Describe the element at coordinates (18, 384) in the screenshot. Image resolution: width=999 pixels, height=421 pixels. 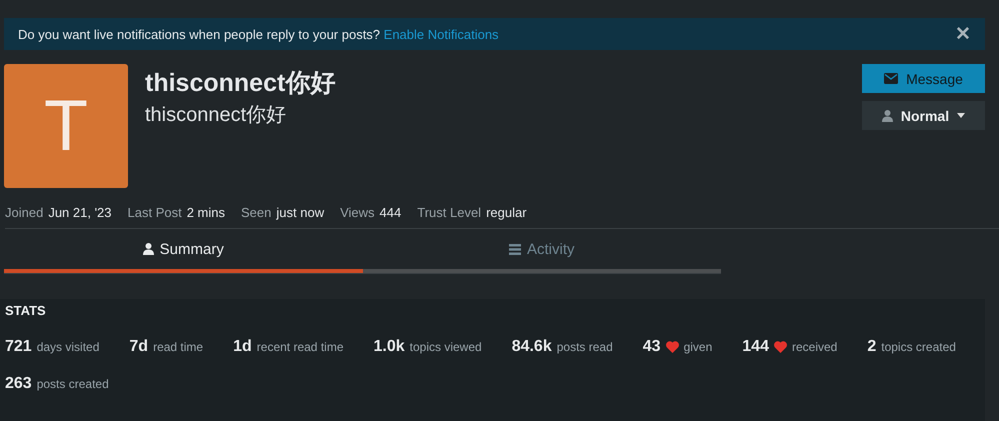
I see `stat-value: 263` at that location.